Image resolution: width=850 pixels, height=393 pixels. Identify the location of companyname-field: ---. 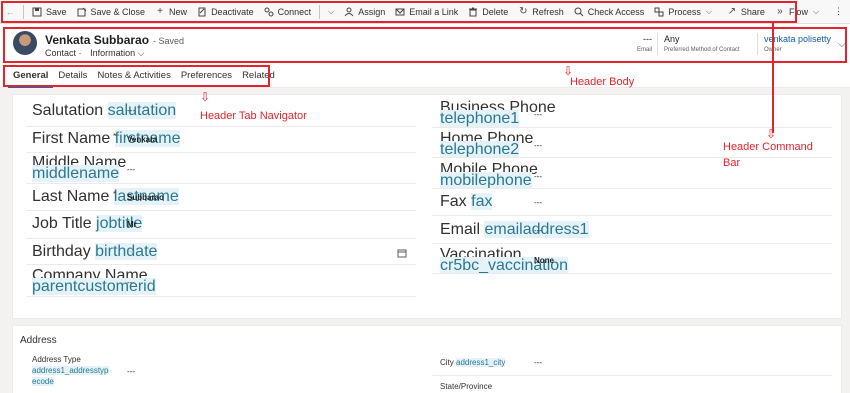
(131, 282).